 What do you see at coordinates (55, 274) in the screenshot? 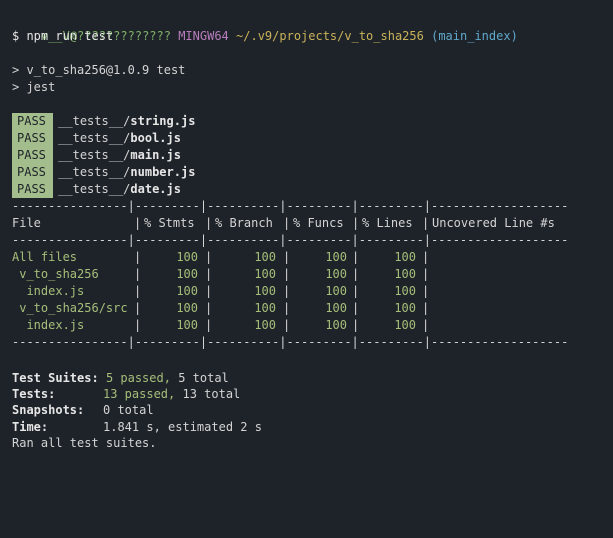
I see `cell-file: v_to_sha256` at bounding box center [55, 274].